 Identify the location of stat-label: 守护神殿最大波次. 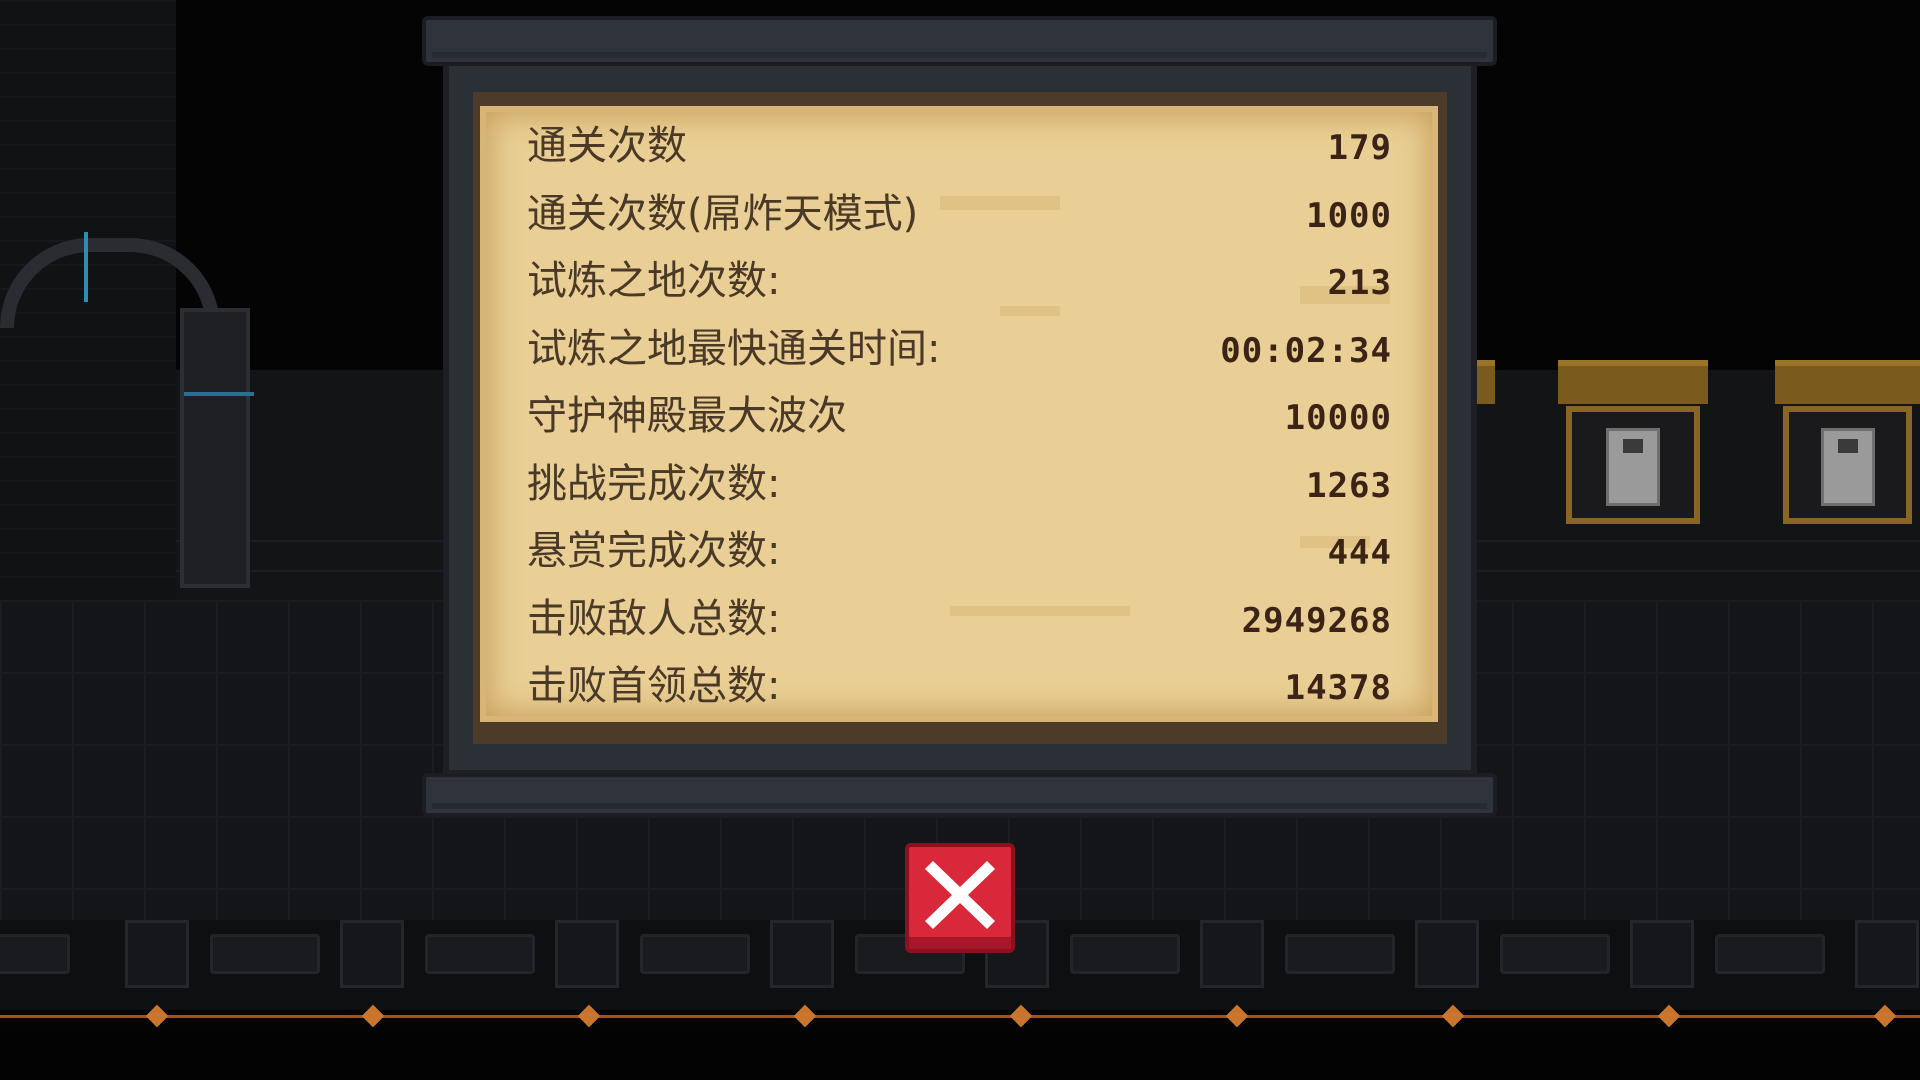
(687, 416).